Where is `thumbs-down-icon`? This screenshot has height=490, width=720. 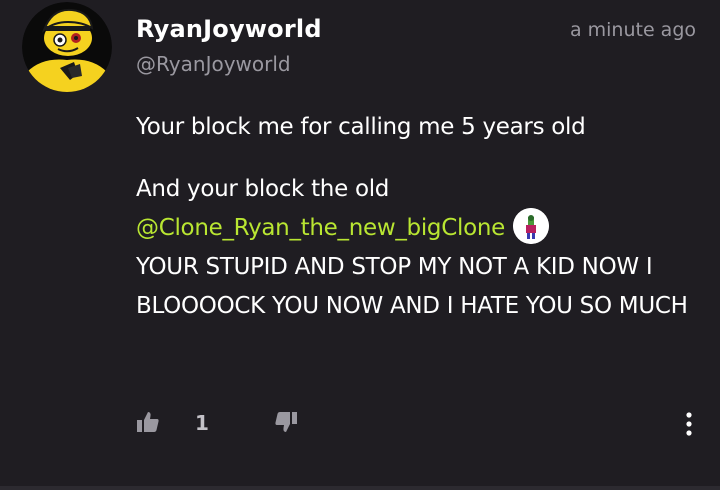 thumbs-down-icon is located at coordinates (286, 422).